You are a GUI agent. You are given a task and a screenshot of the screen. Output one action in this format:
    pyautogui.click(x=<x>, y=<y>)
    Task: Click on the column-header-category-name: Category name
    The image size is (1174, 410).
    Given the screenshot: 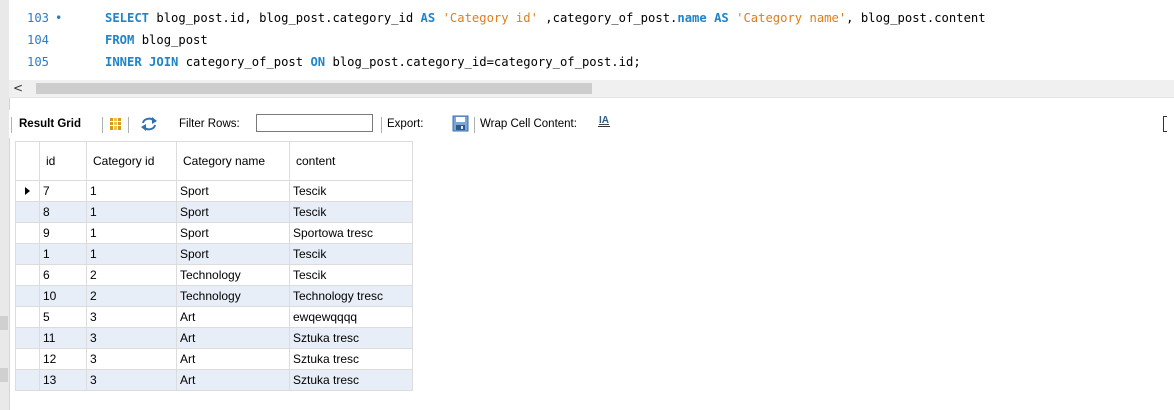 What is the action you would take?
    pyautogui.click(x=233, y=161)
    